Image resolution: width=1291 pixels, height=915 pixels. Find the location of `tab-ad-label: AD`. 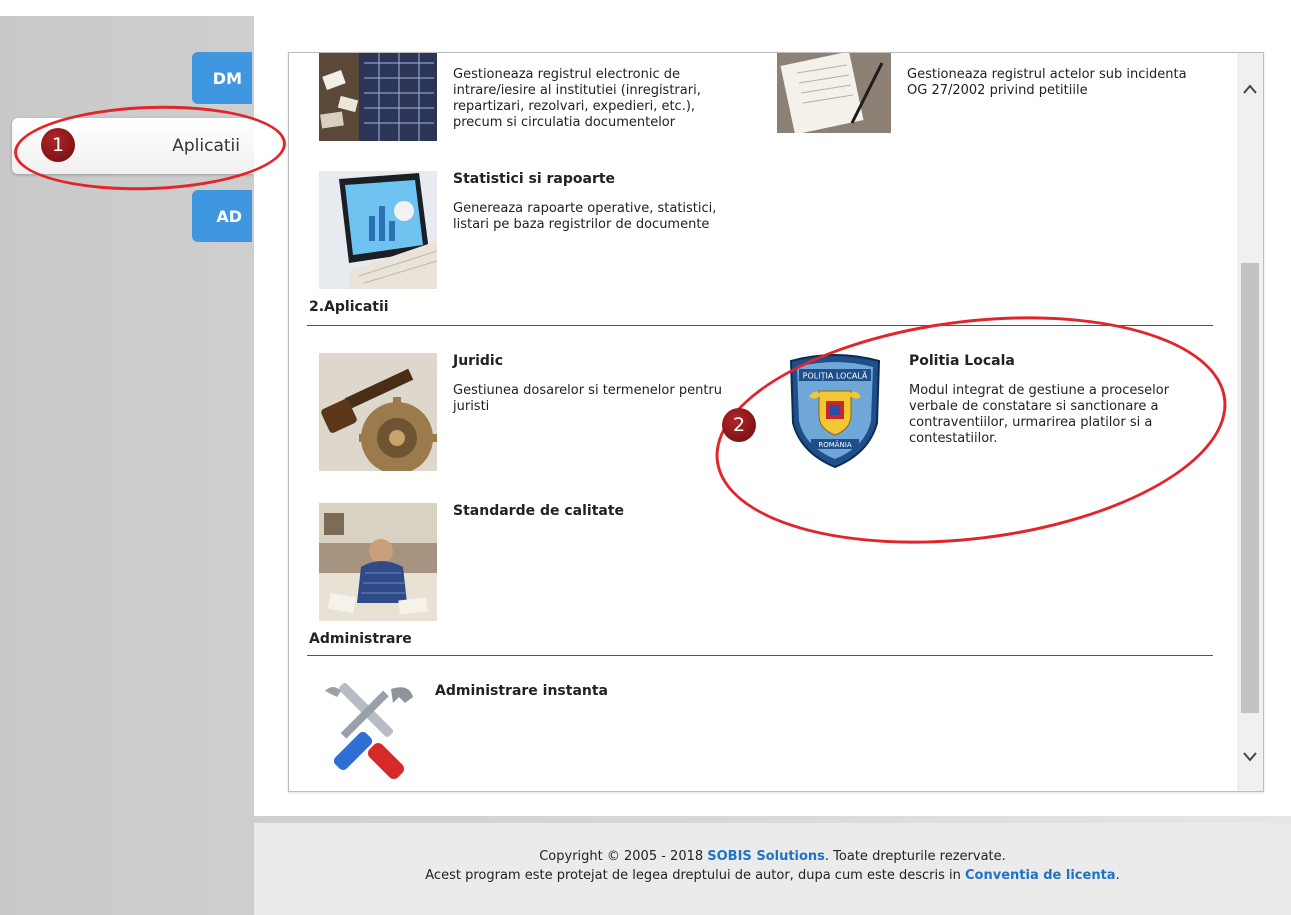

tab-ad-label: AD is located at coordinates (229, 216).